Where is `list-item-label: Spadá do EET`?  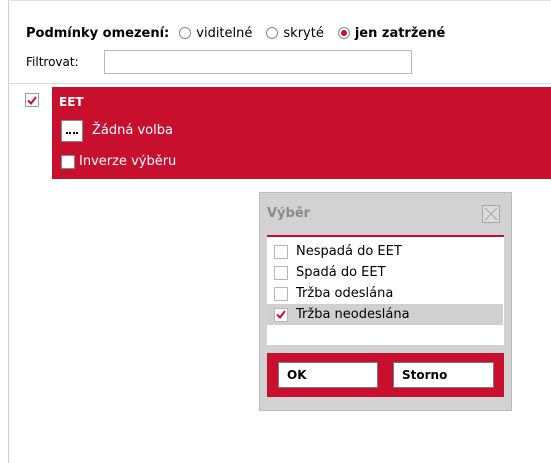
list-item-label: Spadá do EET is located at coordinates (341, 272).